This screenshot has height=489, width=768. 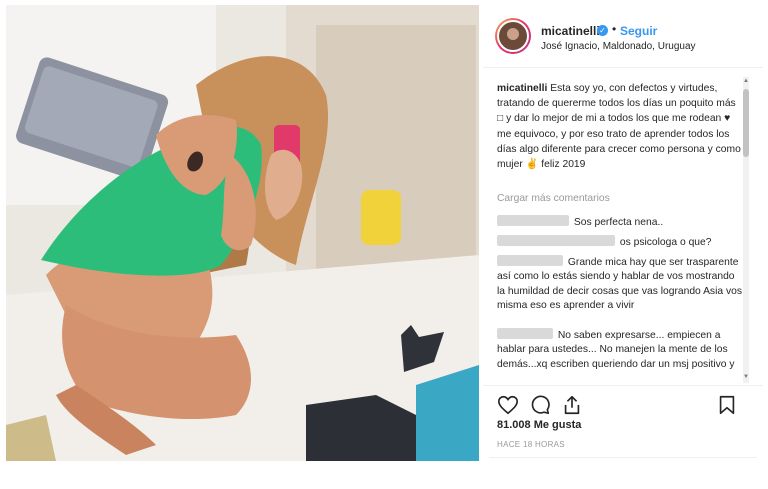 What do you see at coordinates (638, 31) in the screenshot?
I see `follow-button: Seguir` at bounding box center [638, 31].